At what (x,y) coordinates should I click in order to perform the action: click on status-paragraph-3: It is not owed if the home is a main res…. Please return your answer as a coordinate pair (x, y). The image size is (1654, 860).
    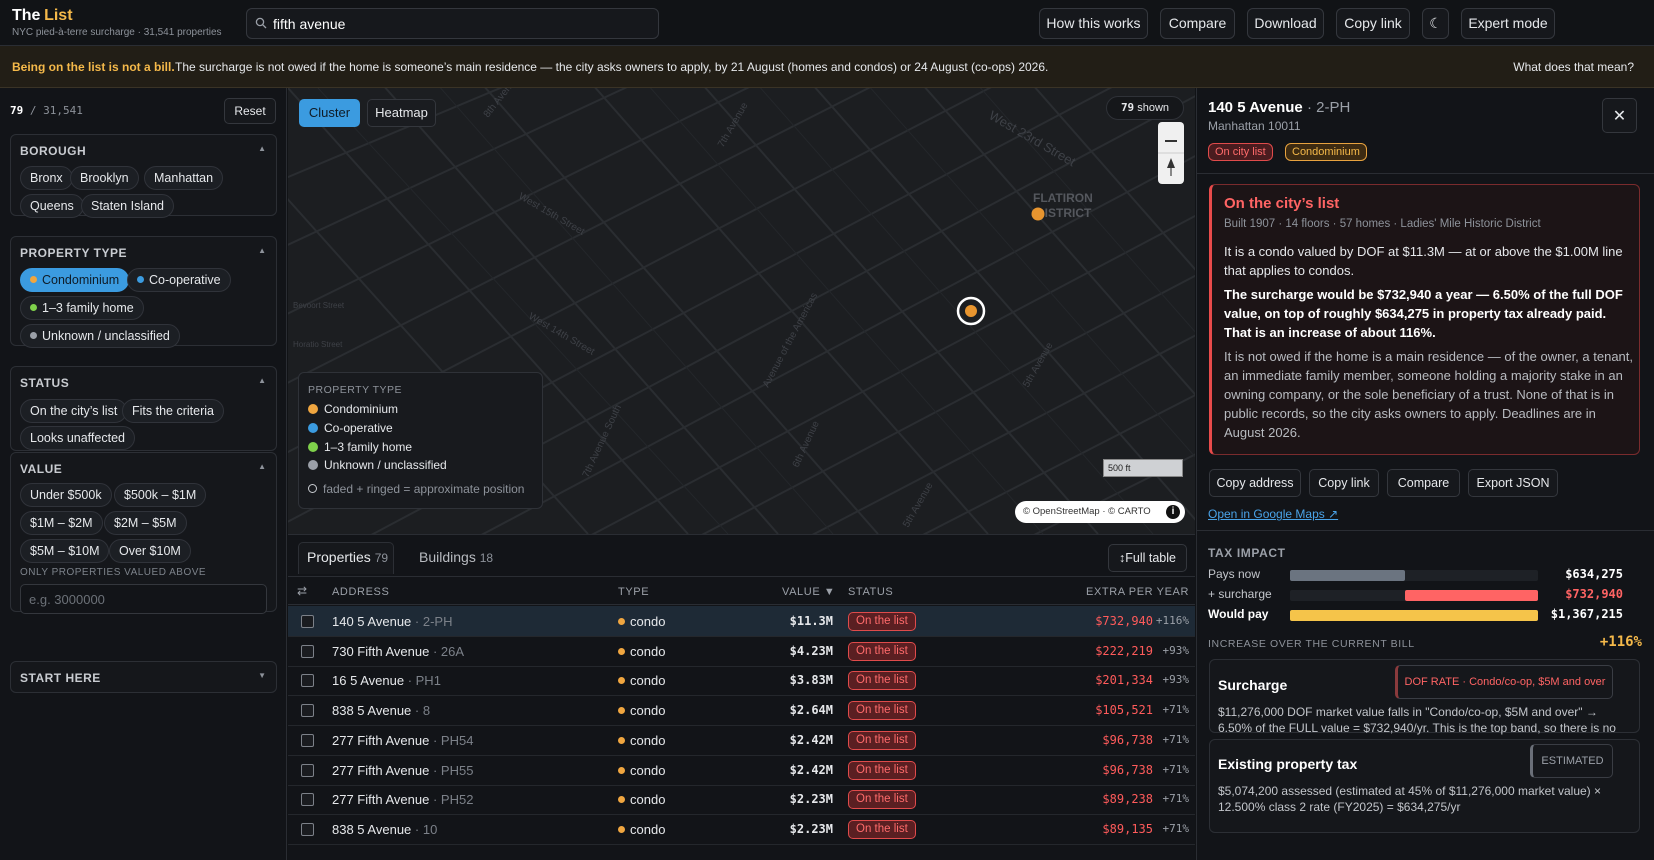
    Looking at the image, I should click on (1429, 394).